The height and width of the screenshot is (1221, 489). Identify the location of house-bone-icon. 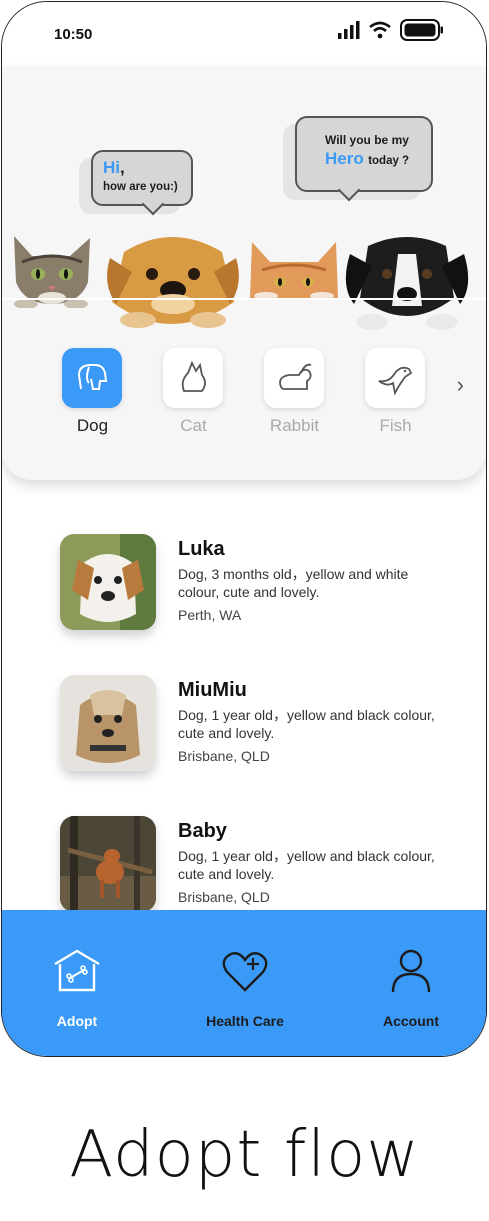
(77, 970).